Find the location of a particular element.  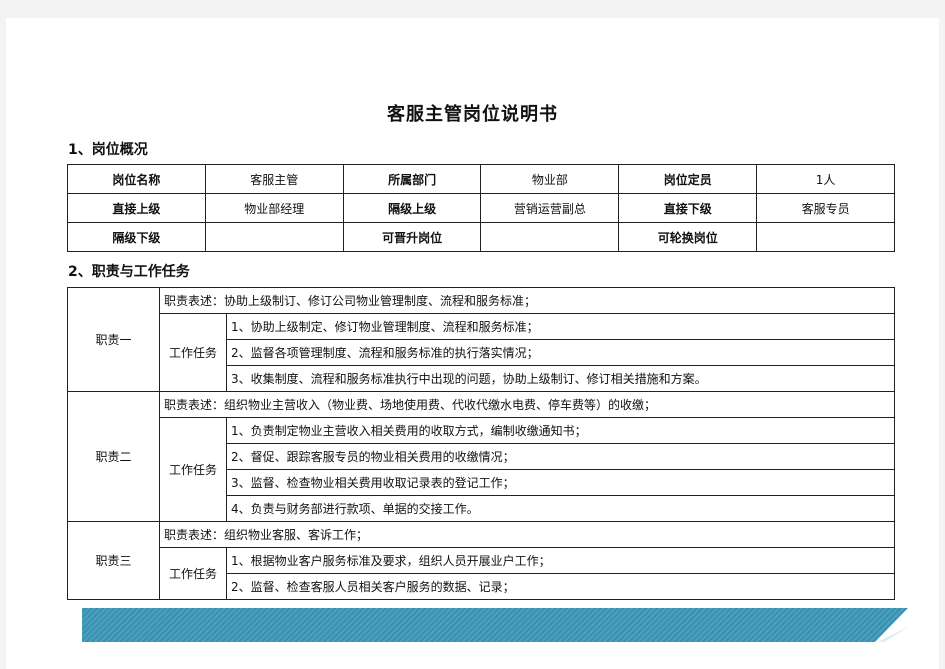

label-cell: 隔级下级 is located at coordinates (136, 237).